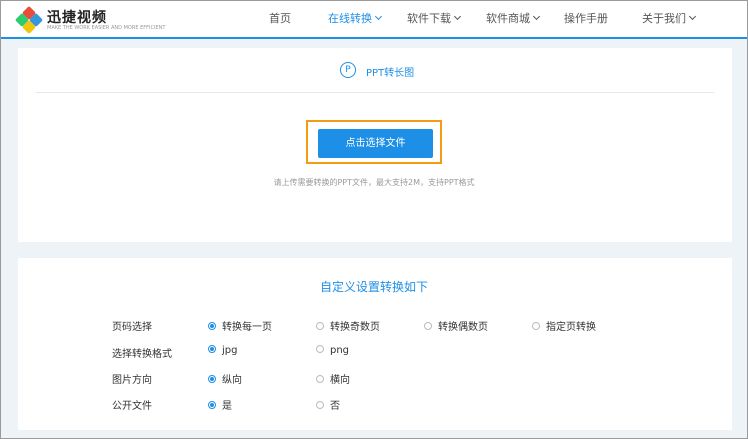 The height and width of the screenshot is (439, 748). What do you see at coordinates (348, 325) in the screenshot?
I see `radio-convert-odd-pages: 转换奇数页` at bounding box center [348, 325].